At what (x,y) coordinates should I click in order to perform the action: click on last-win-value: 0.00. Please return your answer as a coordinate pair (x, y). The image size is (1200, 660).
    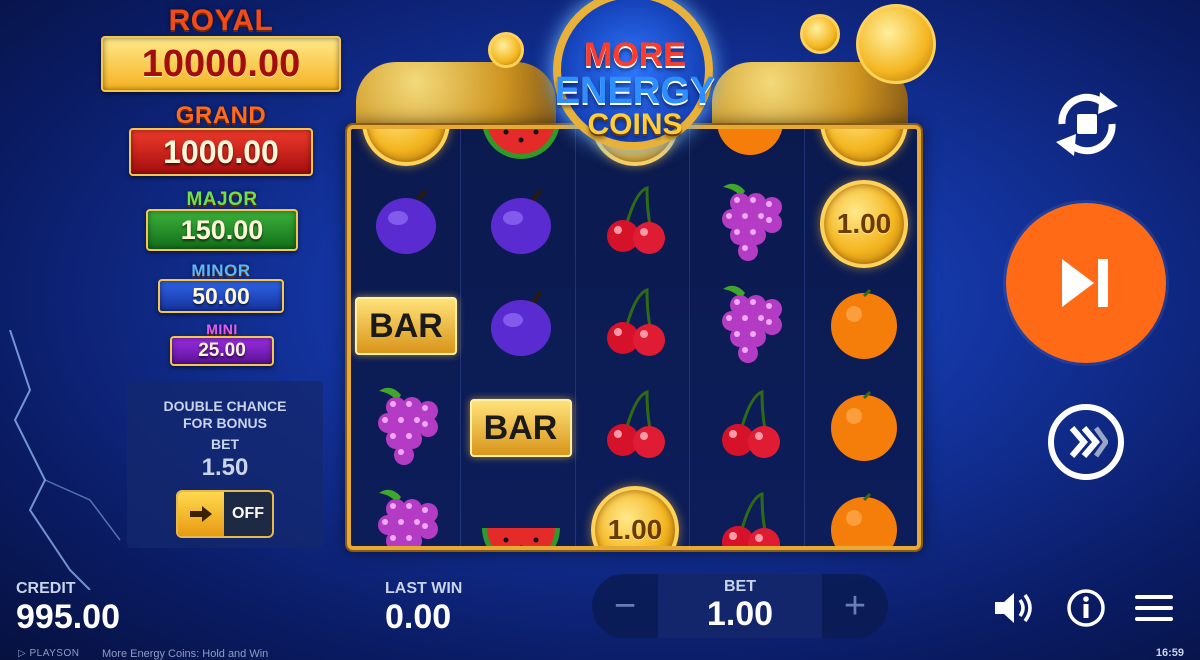
    Looking at the image, I should click on (418, 617).